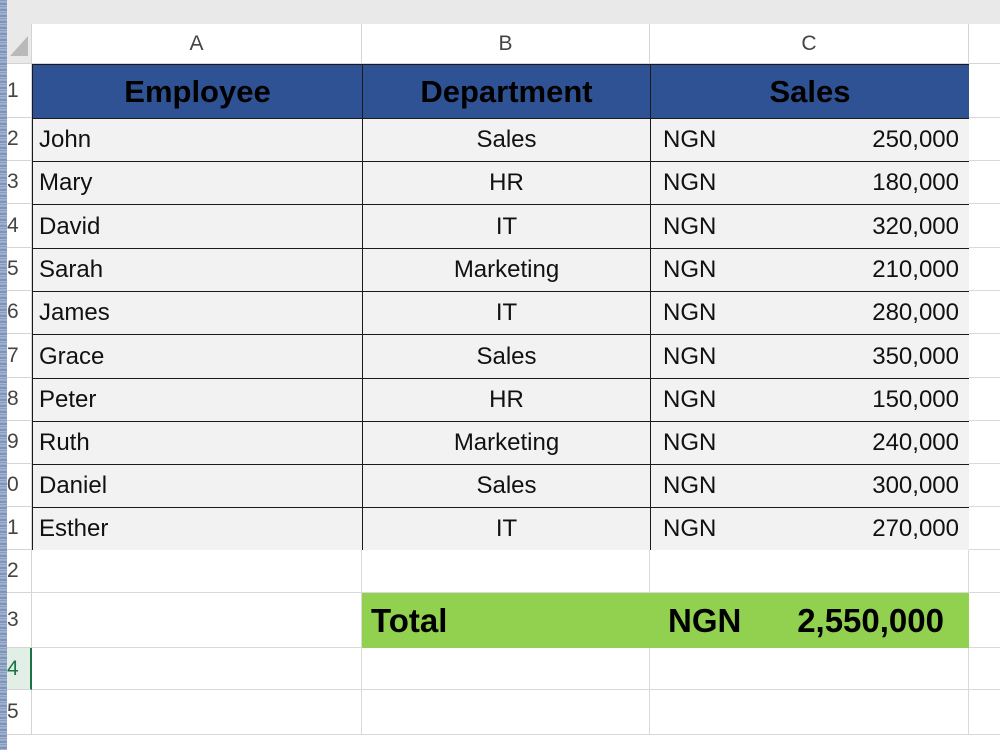  What do you see at coordinates (810, 529) in the screenshot?
I see `sales-cell: NGN 270,000` at bounding box center [810, 529].